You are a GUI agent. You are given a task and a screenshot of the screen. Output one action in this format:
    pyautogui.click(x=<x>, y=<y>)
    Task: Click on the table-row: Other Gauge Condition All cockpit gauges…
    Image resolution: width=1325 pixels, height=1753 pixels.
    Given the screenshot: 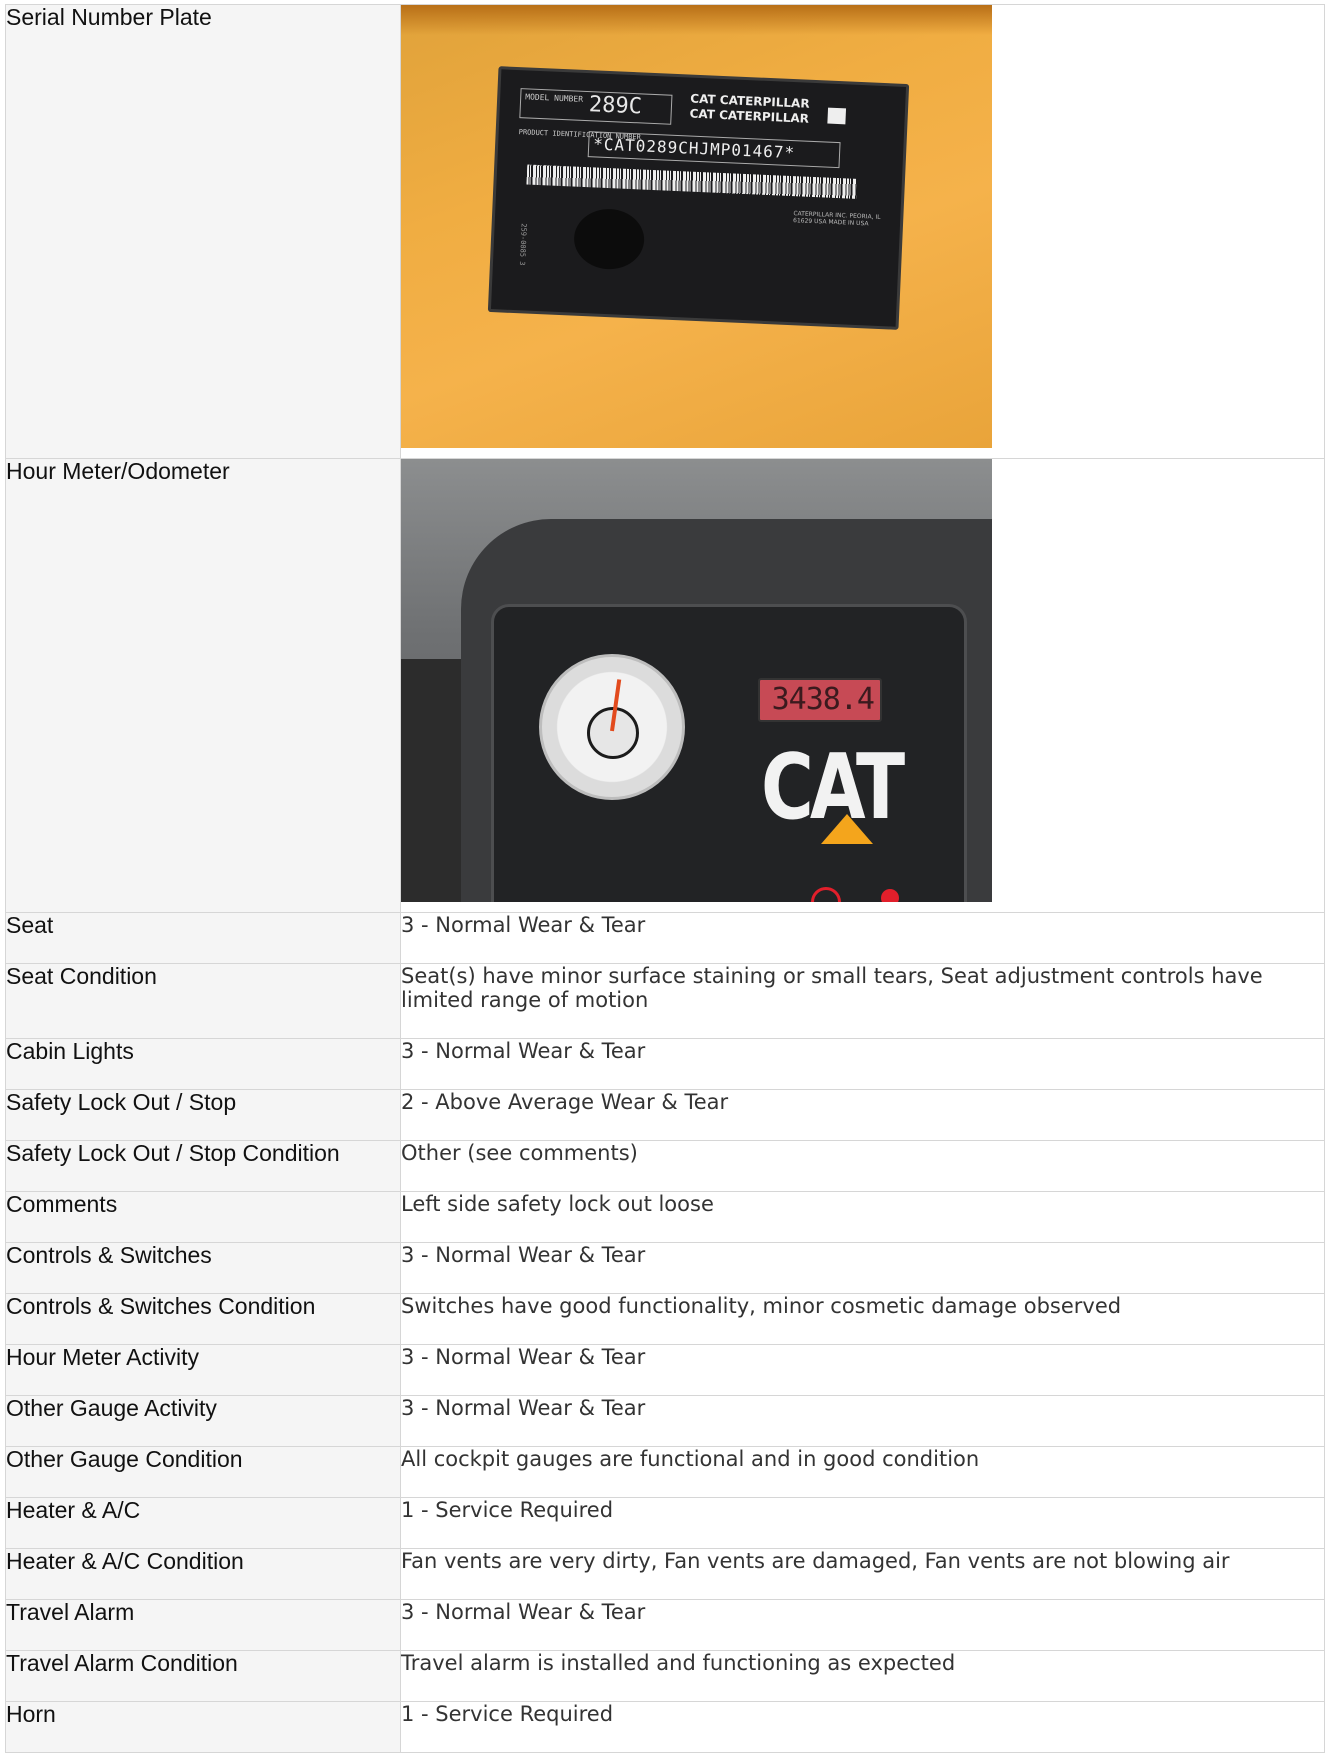 What is the action you would take?
    pyautogui.click(x=665, y=1472)
    